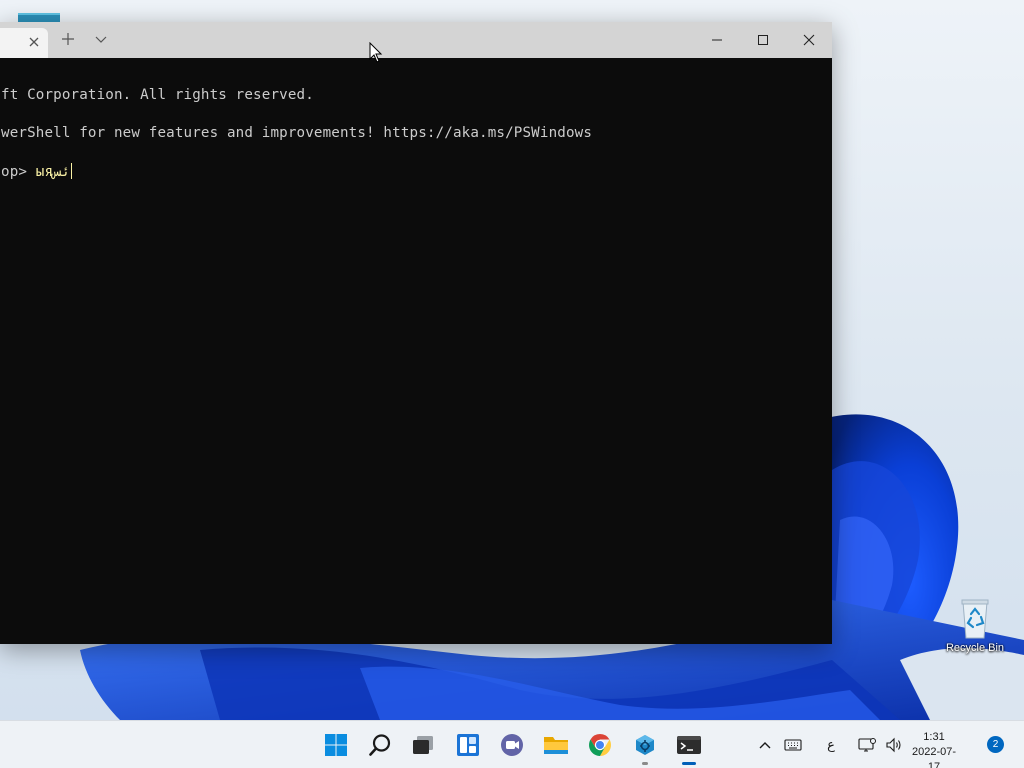 The image size is (1024, 768). I want to click on prompt-text: op>, so click(18, 172).